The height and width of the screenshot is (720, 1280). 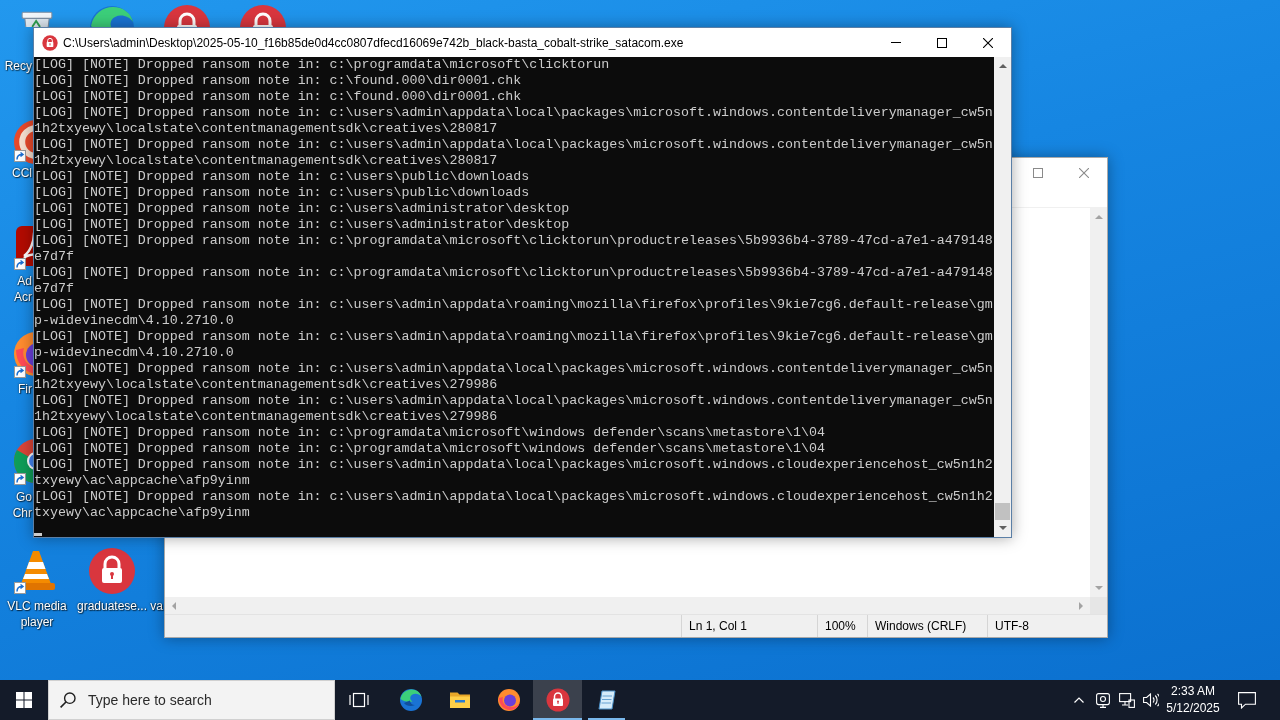 What do you see at coordinates (1247, 700) in the screenshot?
I see `speech-bubble-icon` at bounding box center [1247, 700].